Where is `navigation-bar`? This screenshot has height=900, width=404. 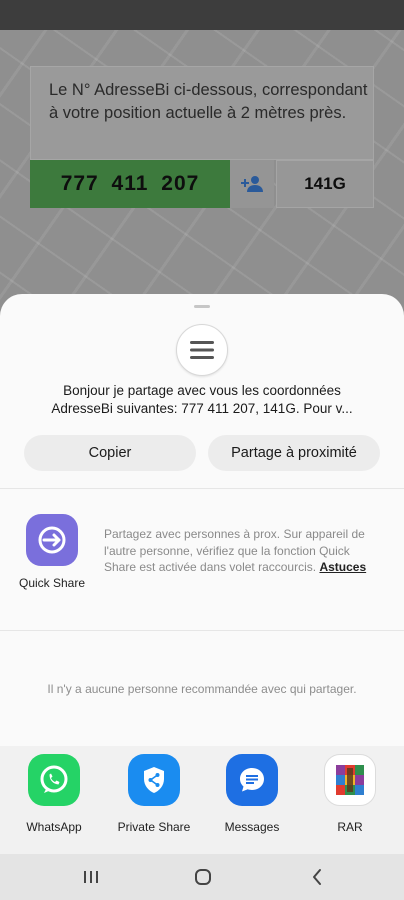 navigation-bar is located at coordinates (202, 877).